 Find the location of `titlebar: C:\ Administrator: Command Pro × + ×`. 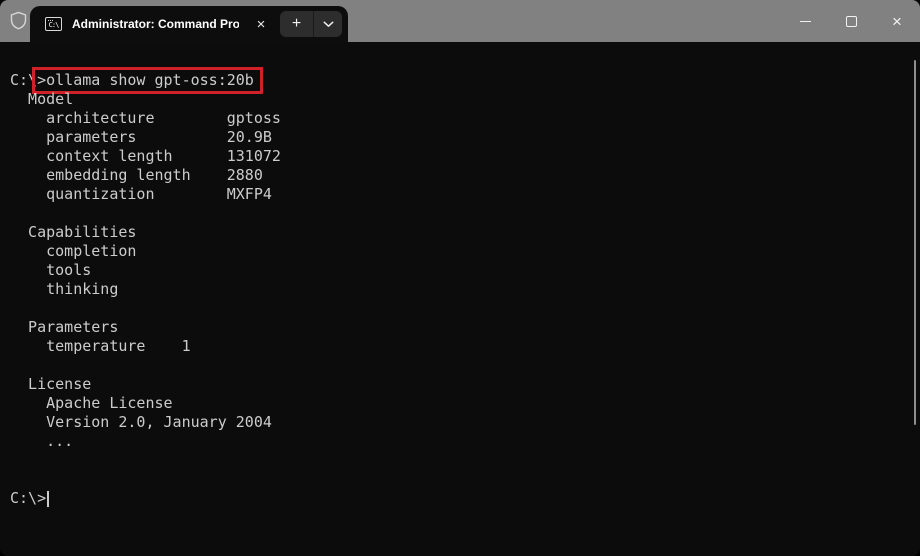

titlebar: C:\ Administrator: Command Pro × + × is located at coordinates (460, 21).